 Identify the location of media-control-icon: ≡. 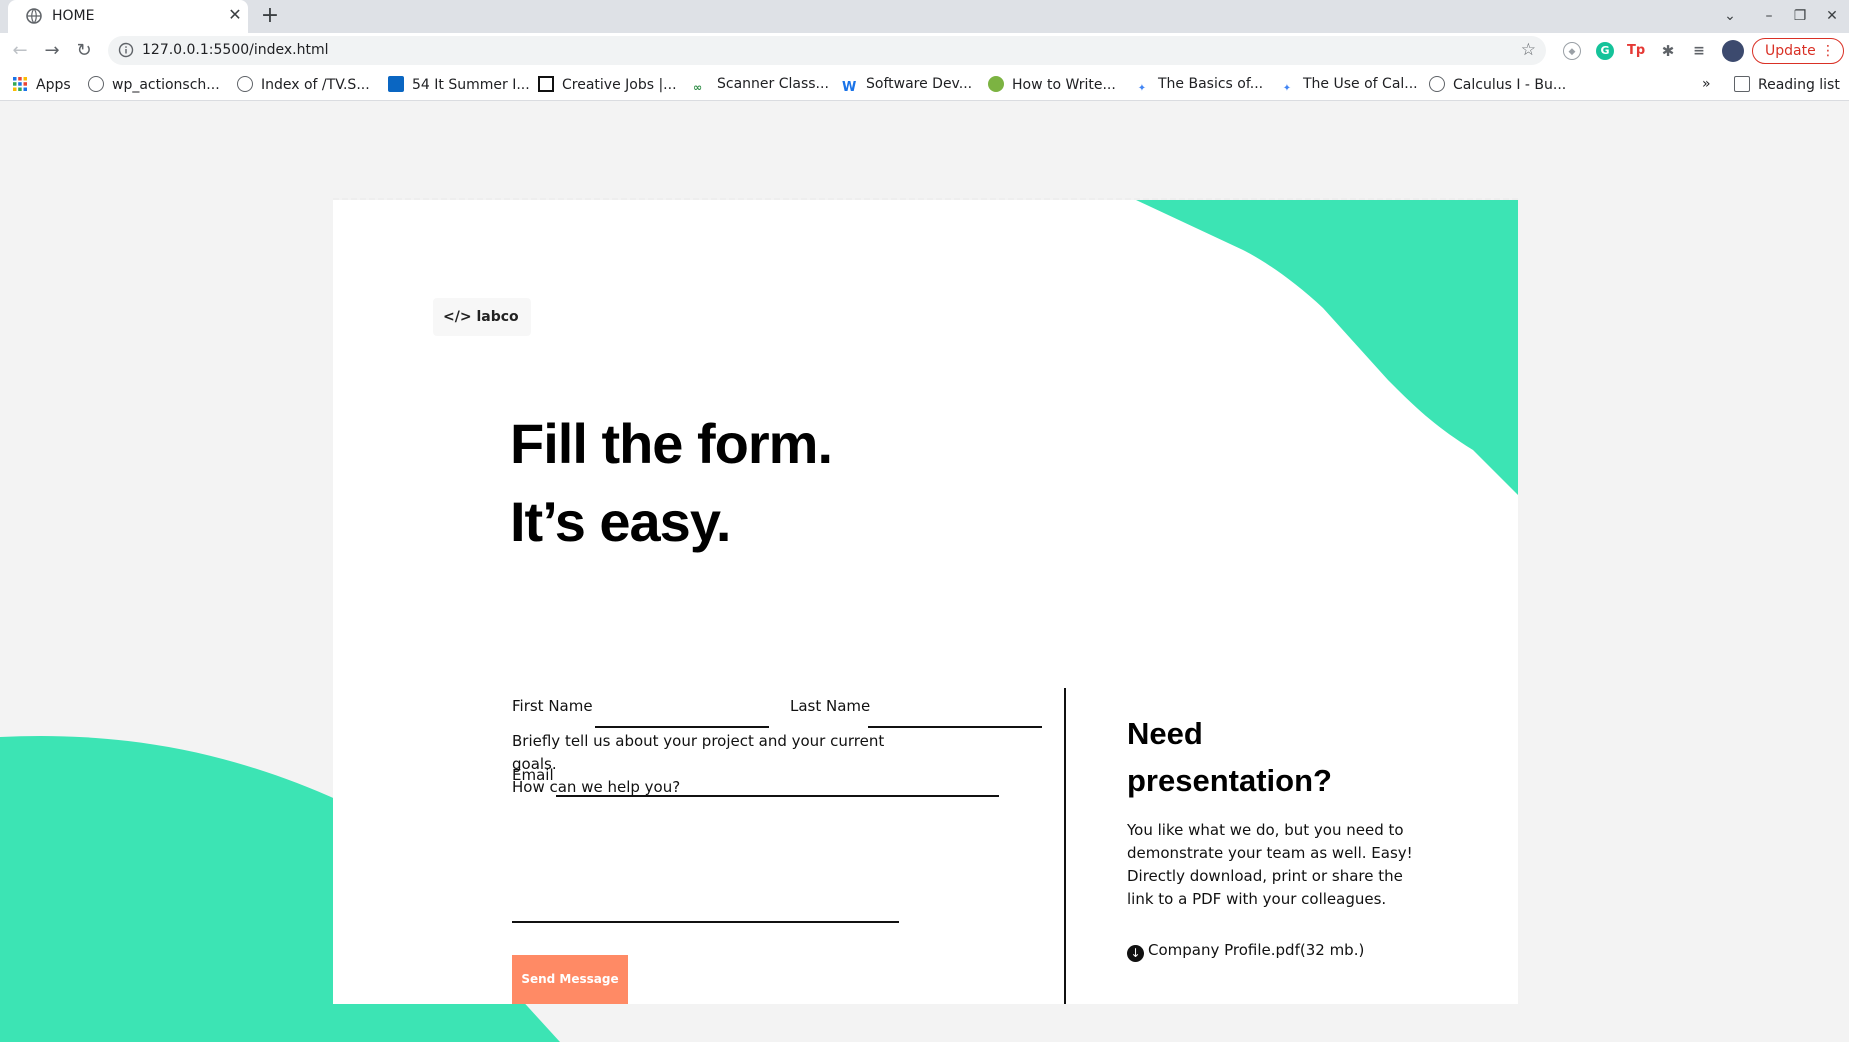
(1699, 51).